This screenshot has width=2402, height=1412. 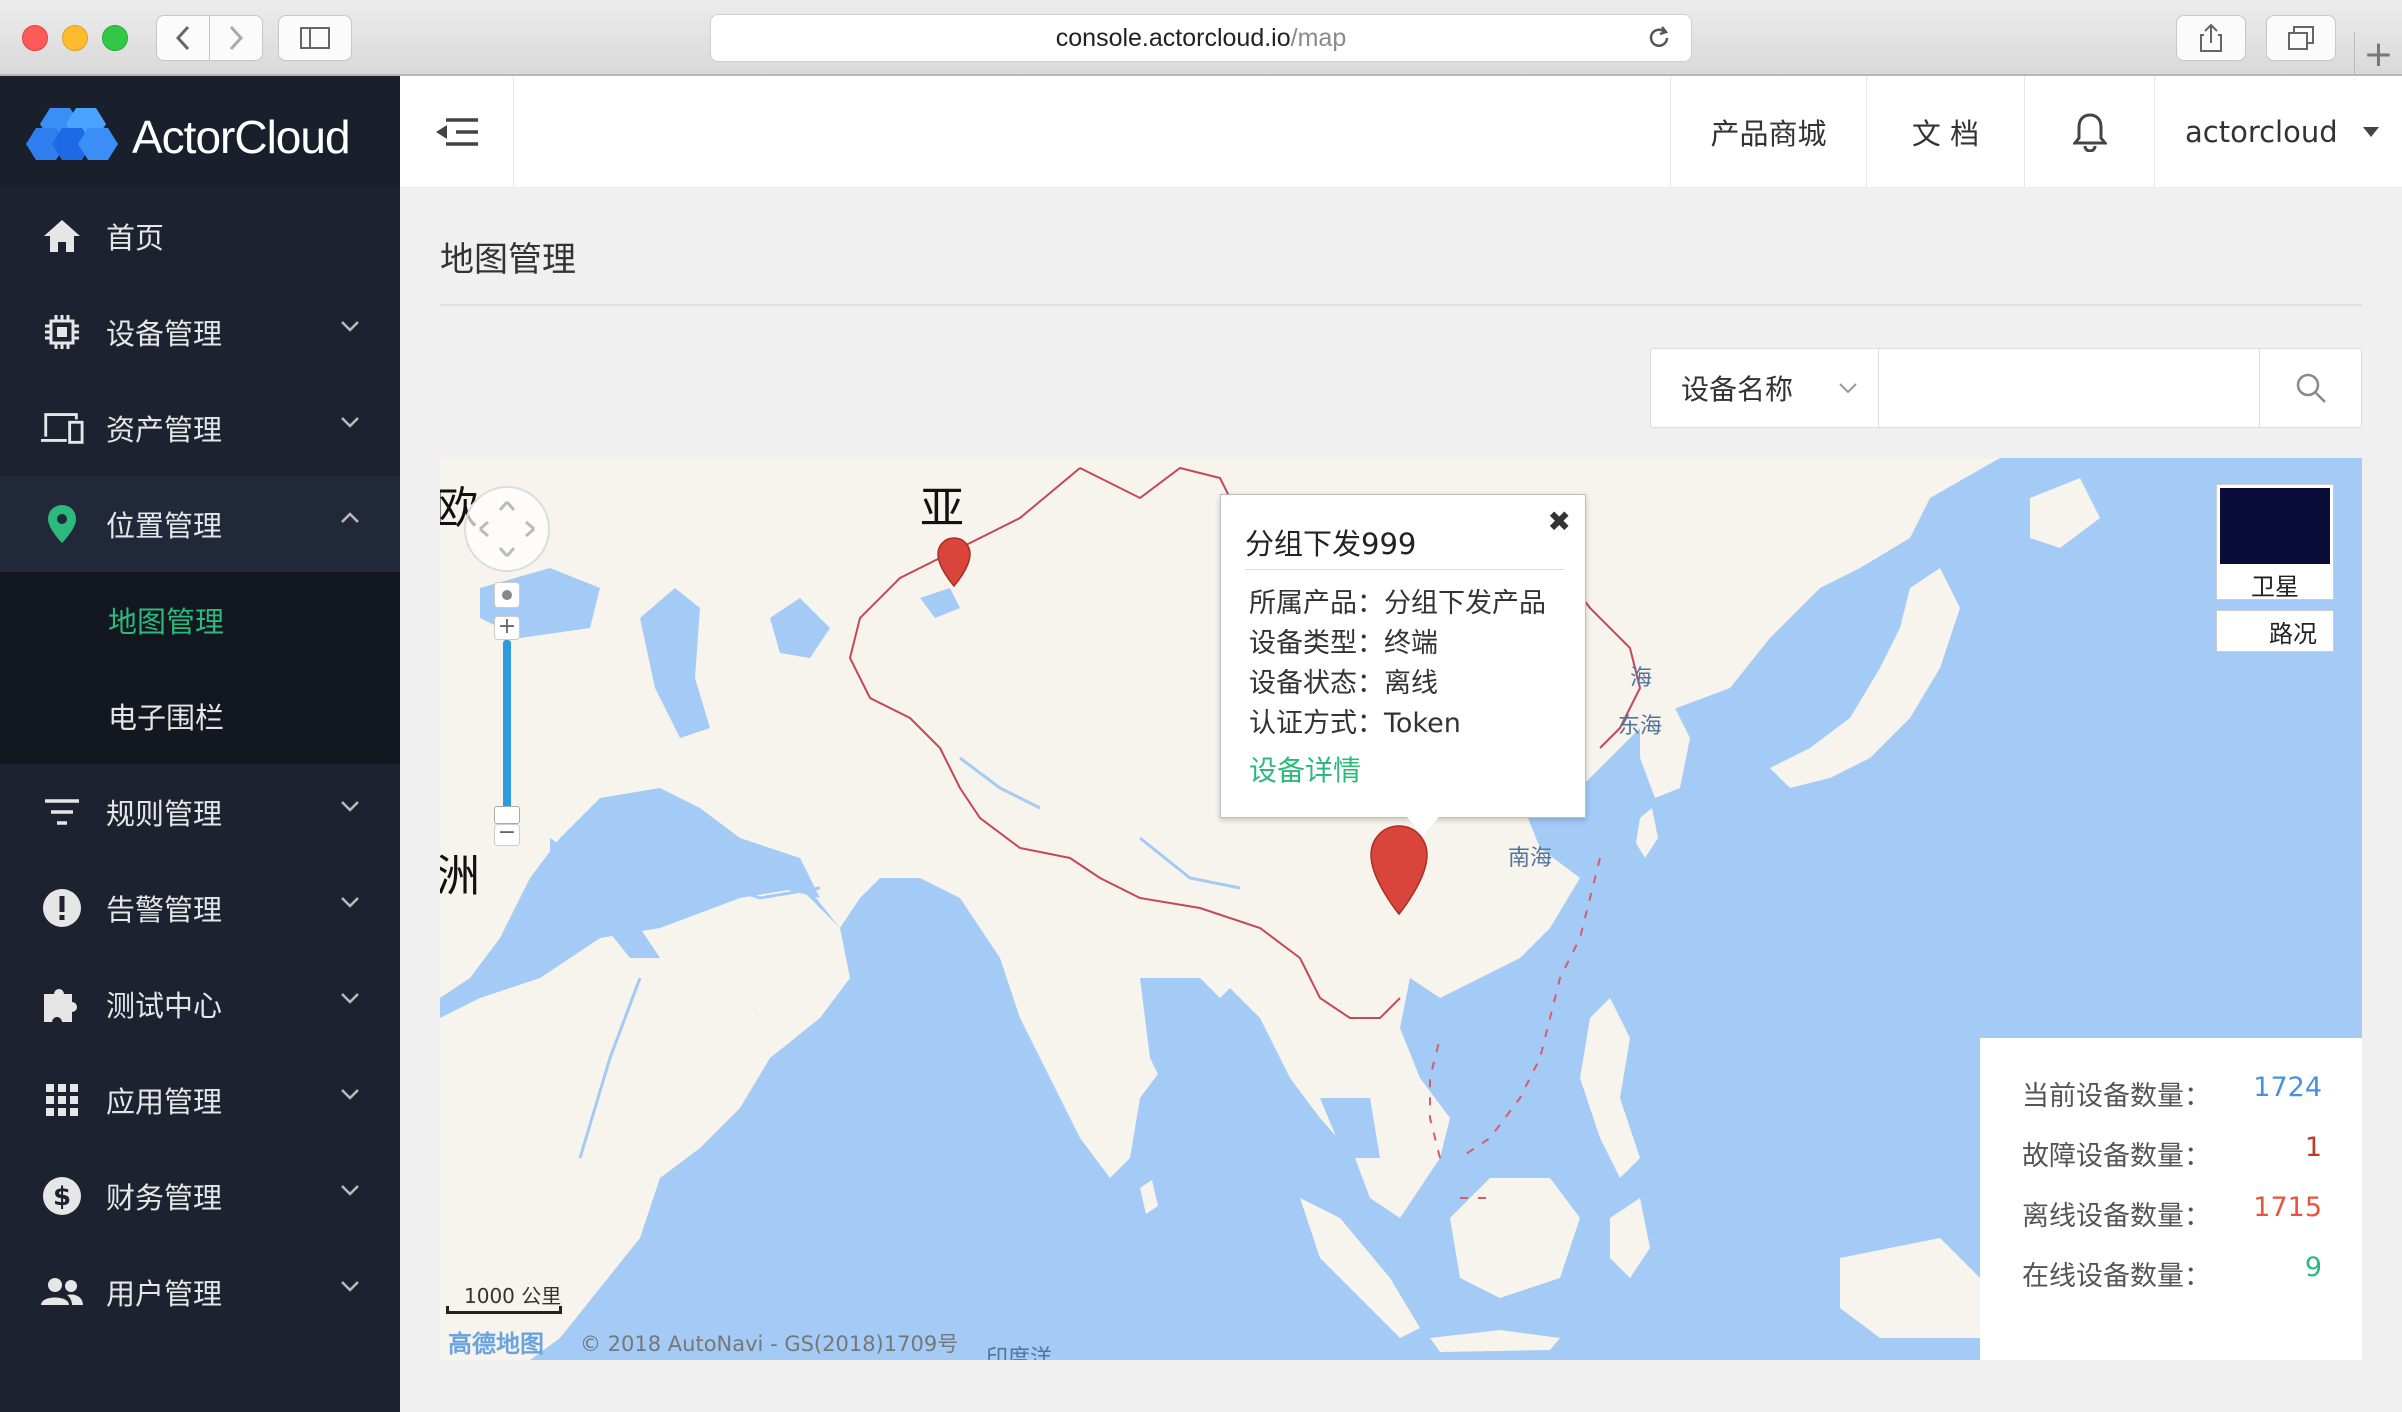 I want to click on zoom-out-button: −, so click(x=507, y=834).